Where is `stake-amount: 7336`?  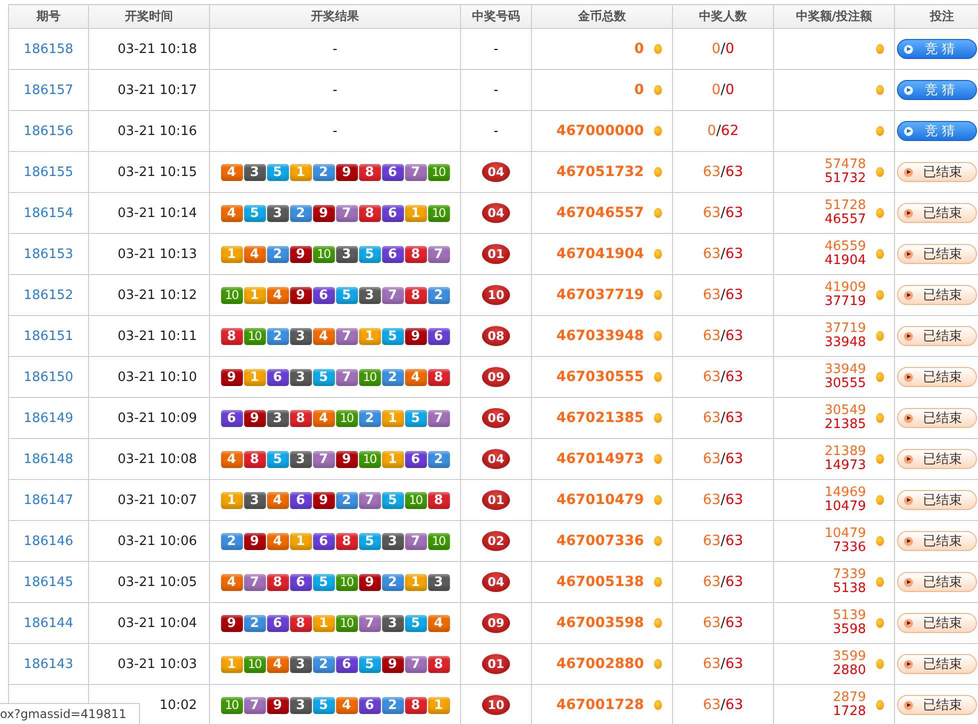 stake-amount: 7336 is located at coordinates (849, 548).